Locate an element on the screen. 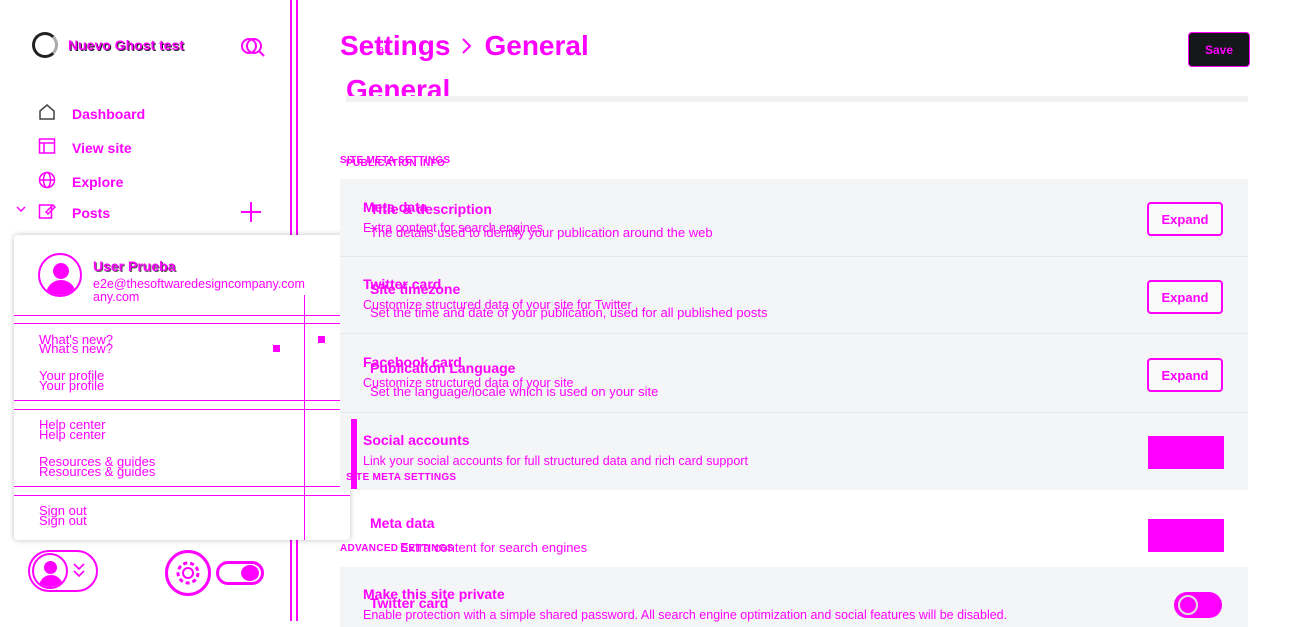 This screenshot has width=1296, height=627. menu-your-profile-echo: Your profile is located at coordinates (72, 385).